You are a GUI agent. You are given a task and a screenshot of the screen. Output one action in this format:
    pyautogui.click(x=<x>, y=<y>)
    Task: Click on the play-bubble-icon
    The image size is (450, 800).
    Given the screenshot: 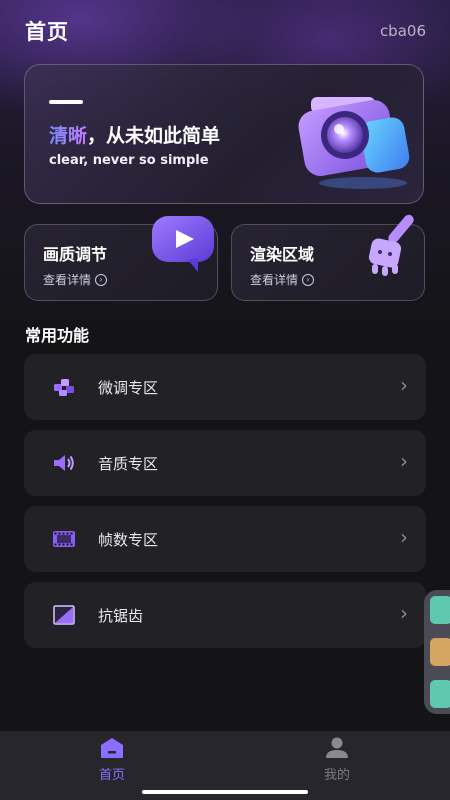 What is the action you would take?
    pyautogui.click(x=183, y=244)
    